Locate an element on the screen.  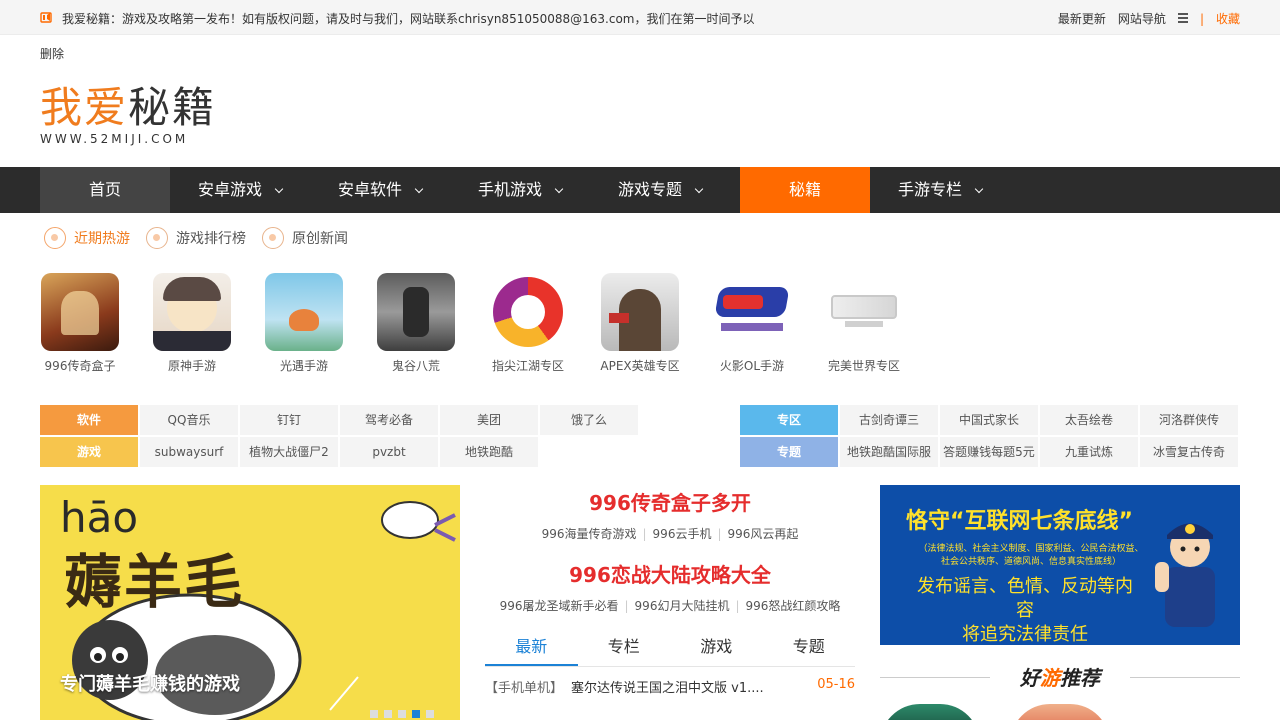
police-icon is located at coordinates (1185, 575).